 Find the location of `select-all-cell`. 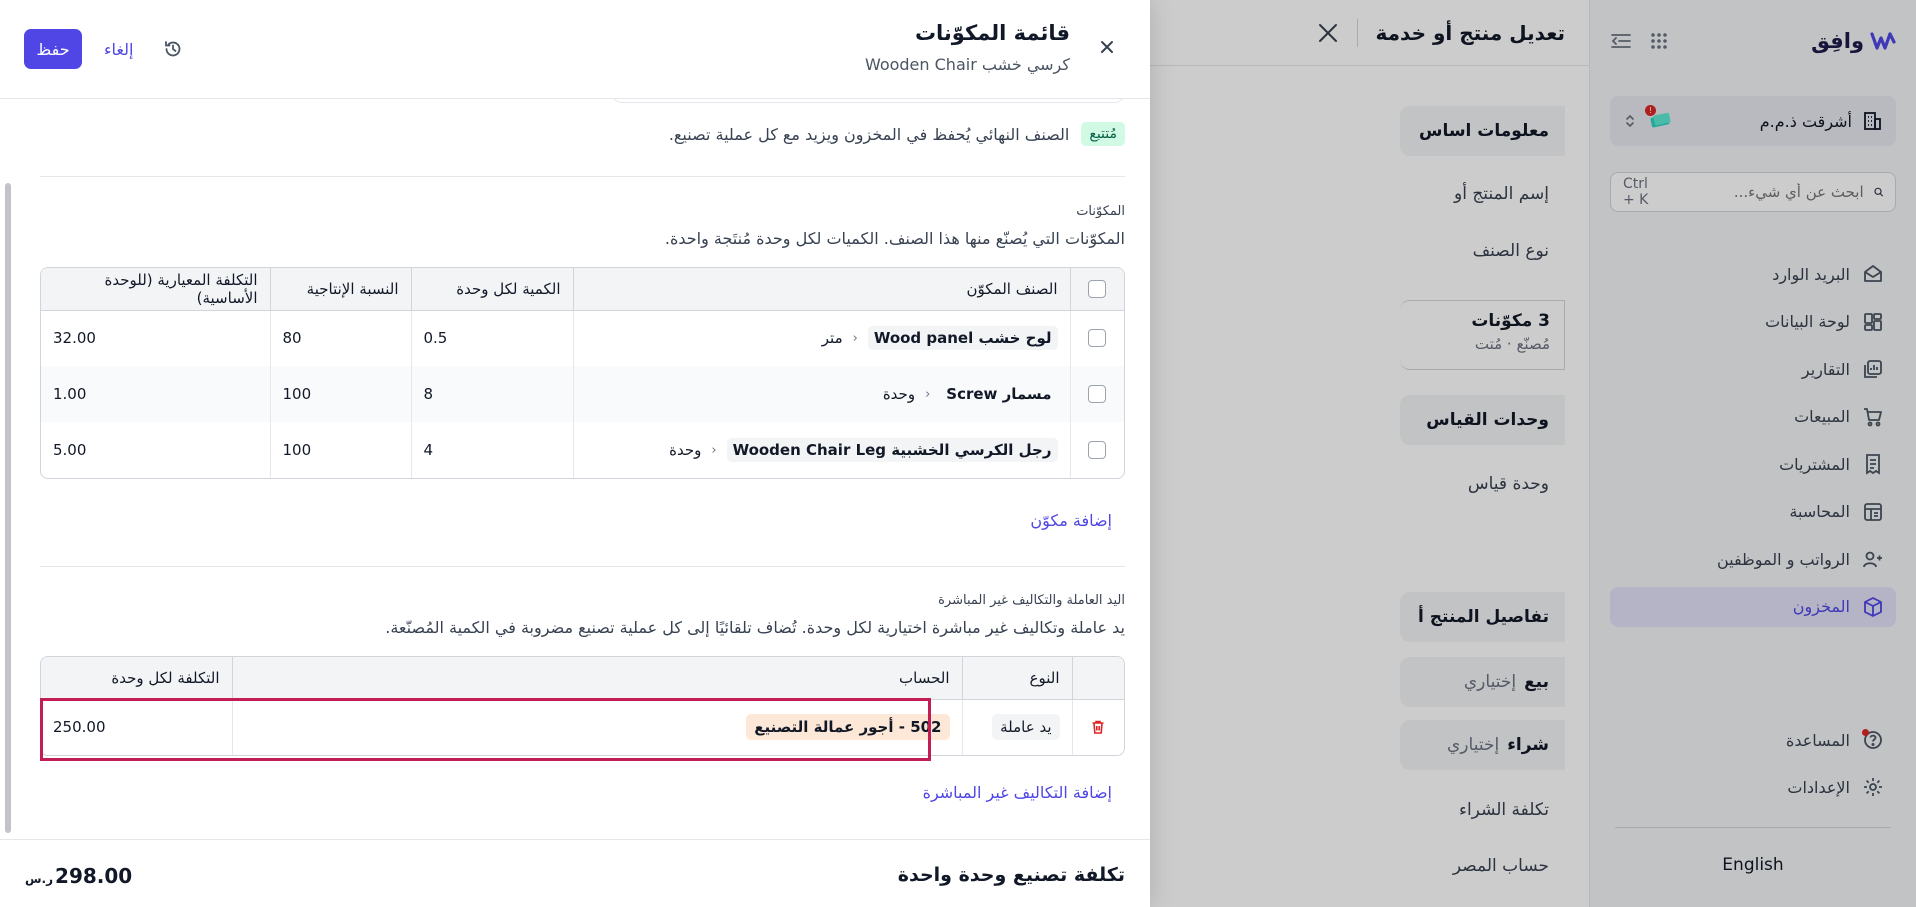

select-all-cell is located at coordinates (1096, 289).